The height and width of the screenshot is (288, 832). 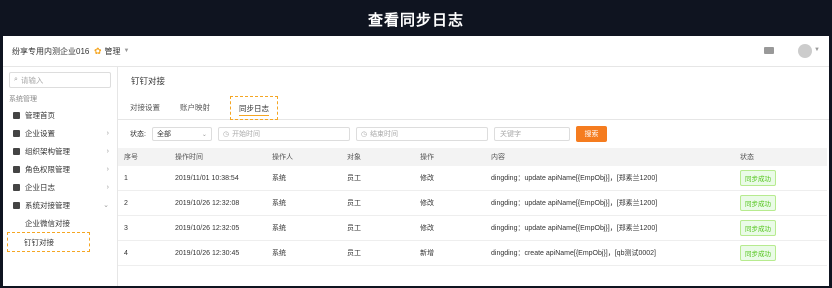 What do you see at coordinates (148, 81) in the screenshot?
I see `page-title: 钉钉对接` at bounding box center [148, 81].